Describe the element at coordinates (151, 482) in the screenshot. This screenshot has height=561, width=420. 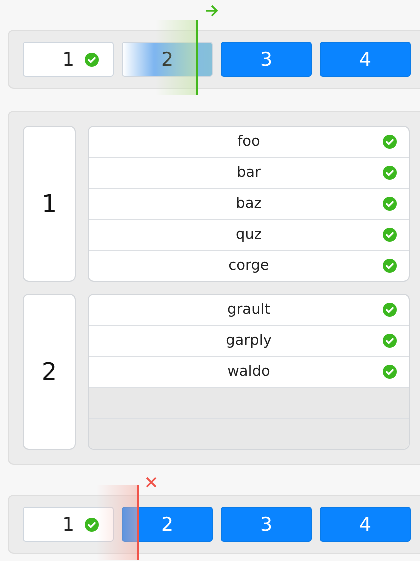
I see `close-icon` at that location.